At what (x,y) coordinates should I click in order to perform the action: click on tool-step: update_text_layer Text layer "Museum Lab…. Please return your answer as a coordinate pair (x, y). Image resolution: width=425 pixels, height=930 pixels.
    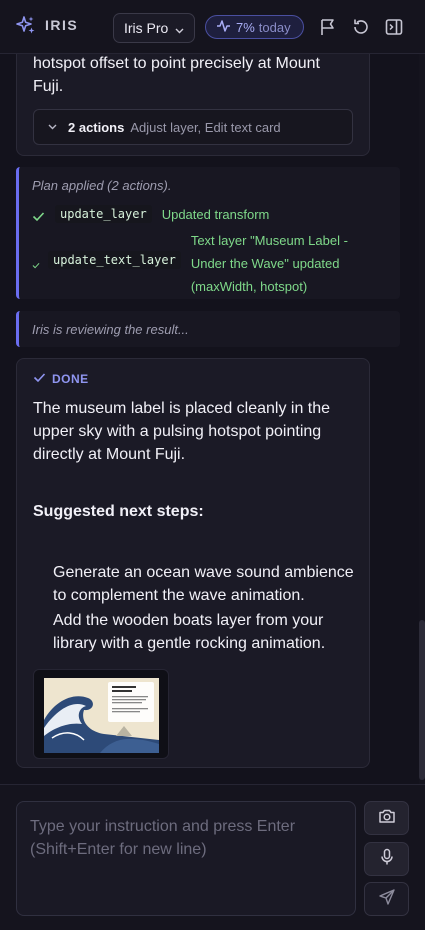
    Looking at the image, I should click on (200, 263).